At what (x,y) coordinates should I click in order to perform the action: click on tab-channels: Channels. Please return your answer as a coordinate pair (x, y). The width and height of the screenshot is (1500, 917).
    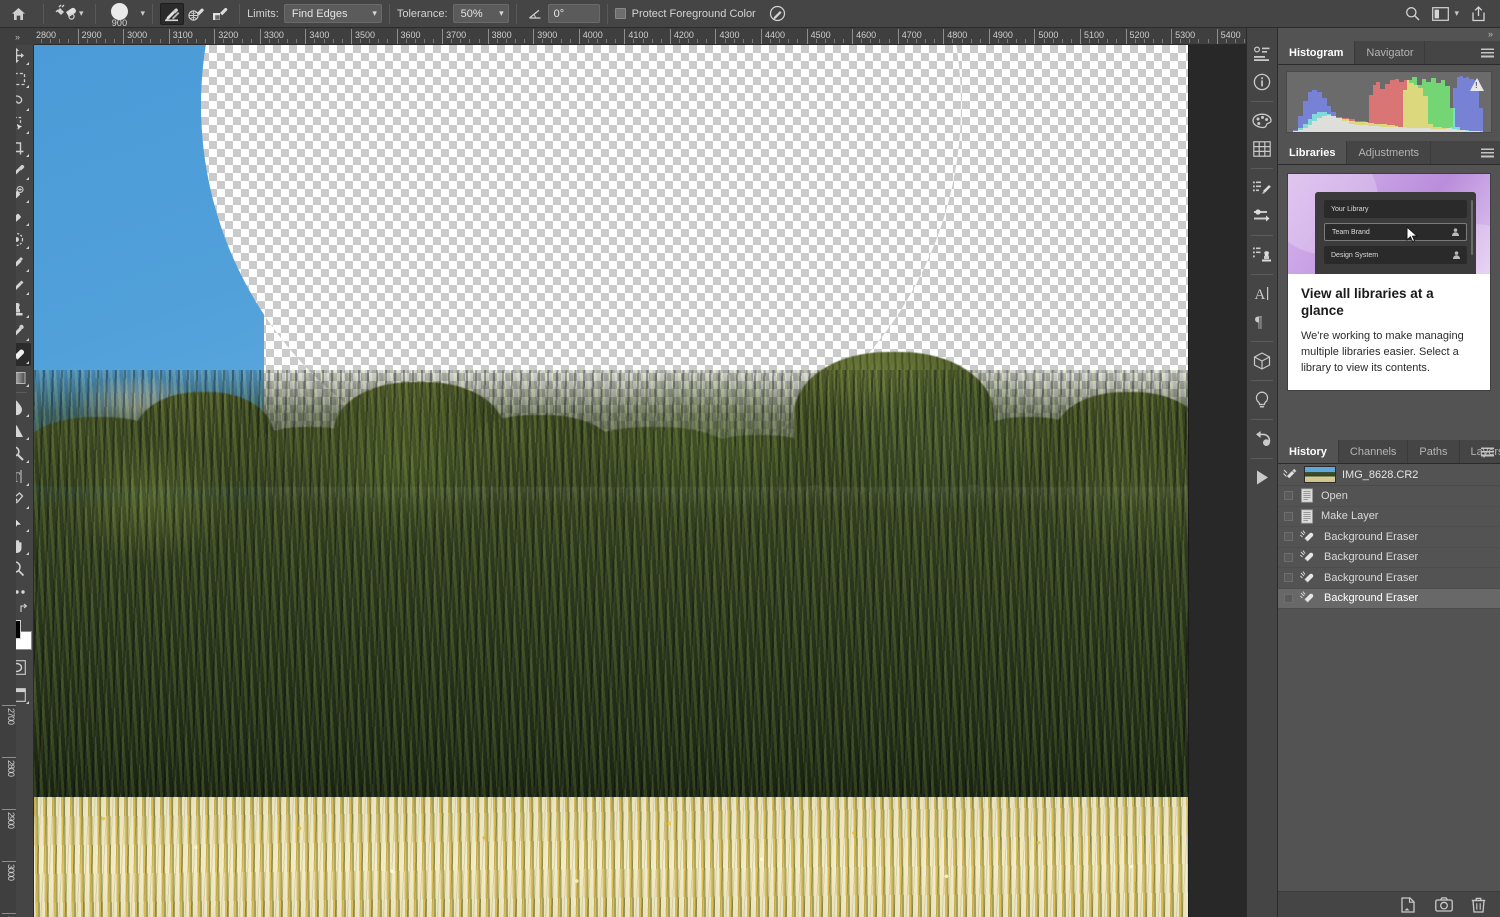
    Looking at the image, I should click on (1373, 451).